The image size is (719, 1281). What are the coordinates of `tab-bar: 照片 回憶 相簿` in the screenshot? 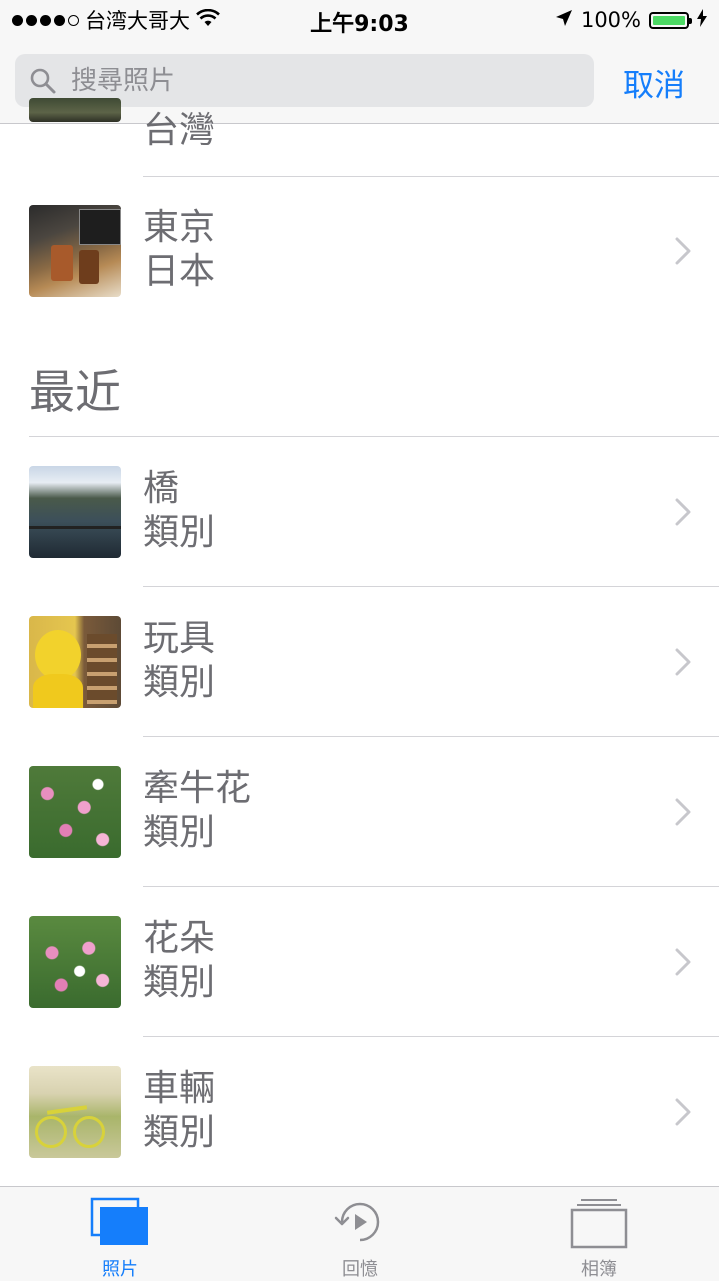 It's located at (359, 1233).